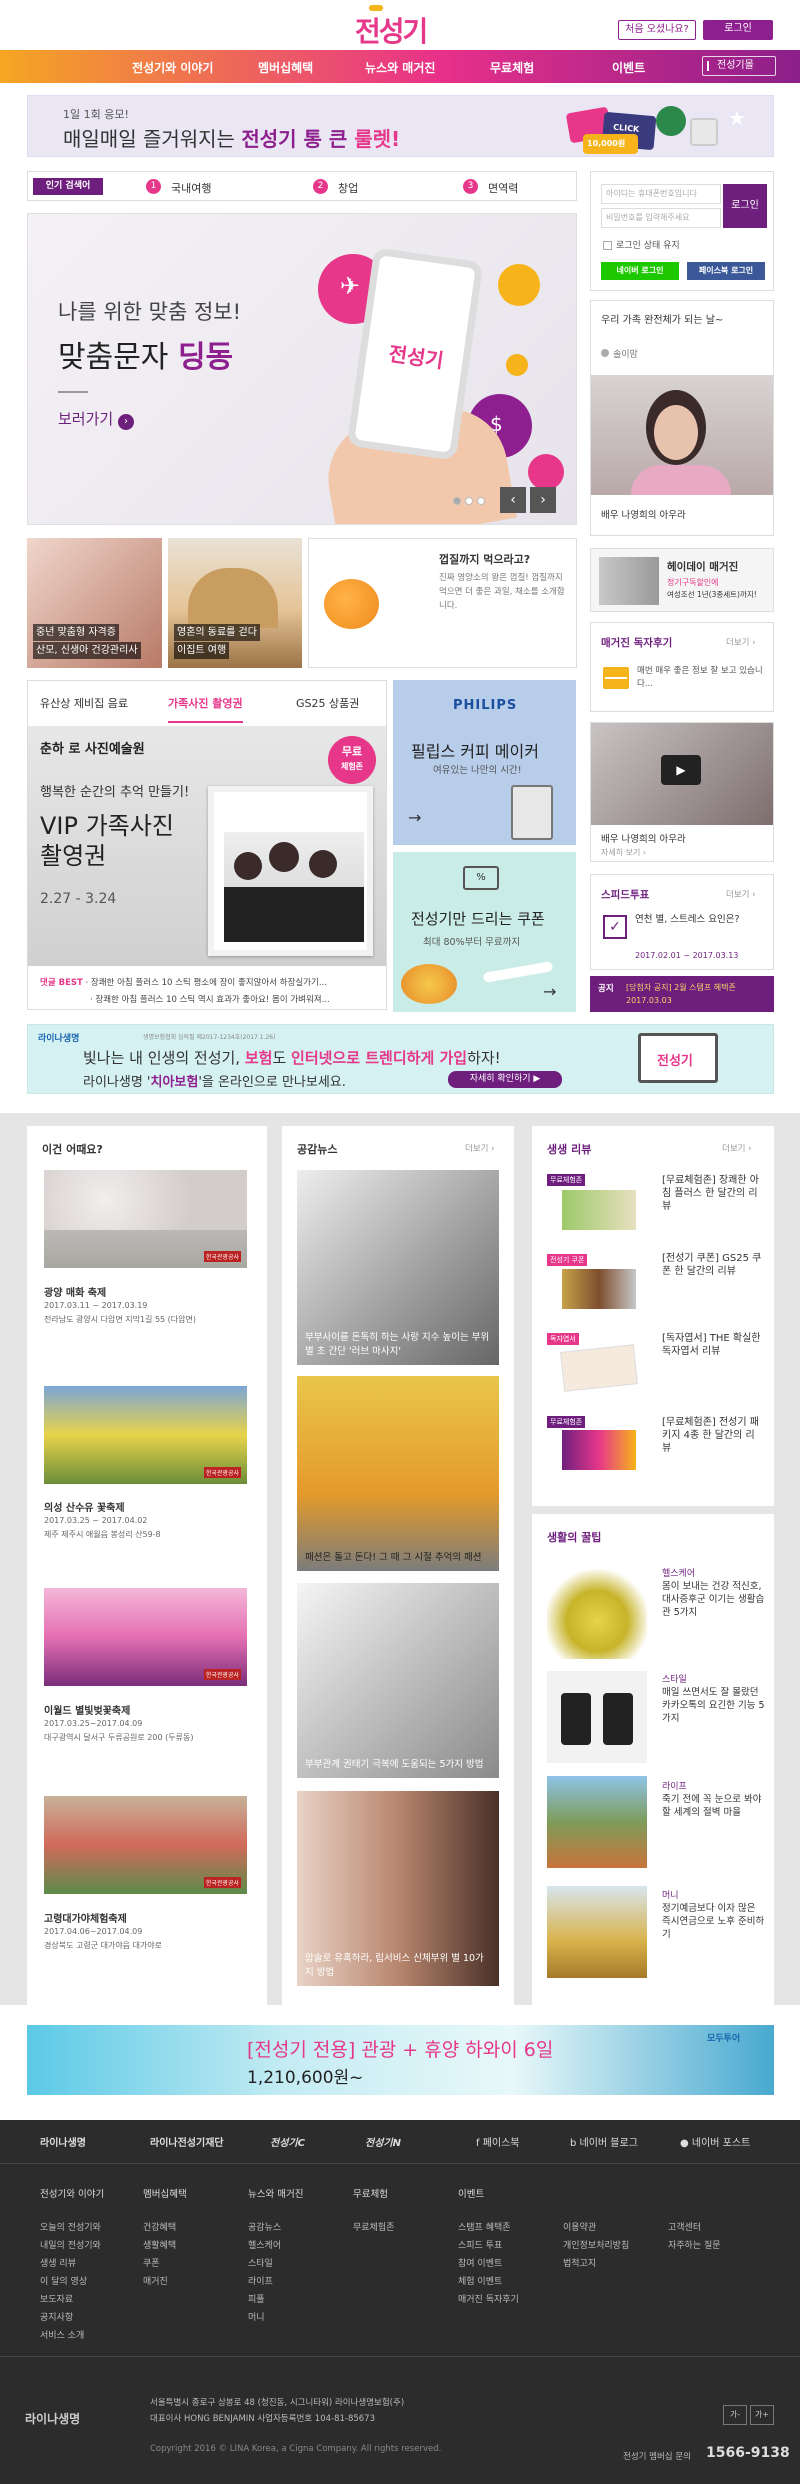 This screenshot has width=800, height=2484. What do you see at coordinates (398, 1680) in the screenshot?
I see `news-photo-3: 부부관계 권태기 극복에 도움되는 5가지 방법` at bounding box center [398, 1680].